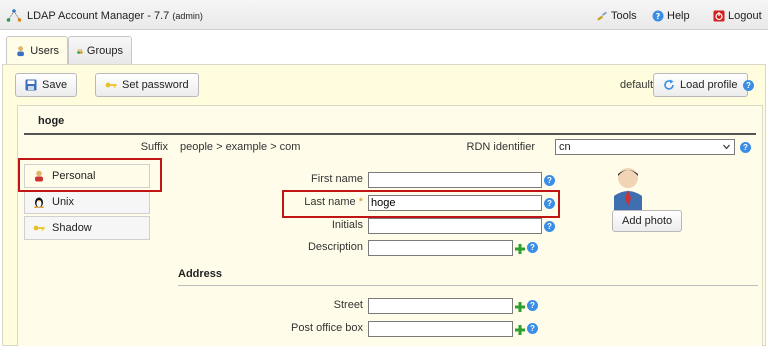 The image size is (768, 346). Describe the element at coordinates (719, 16) in the screenshot. I see `logout-icon` at that location.